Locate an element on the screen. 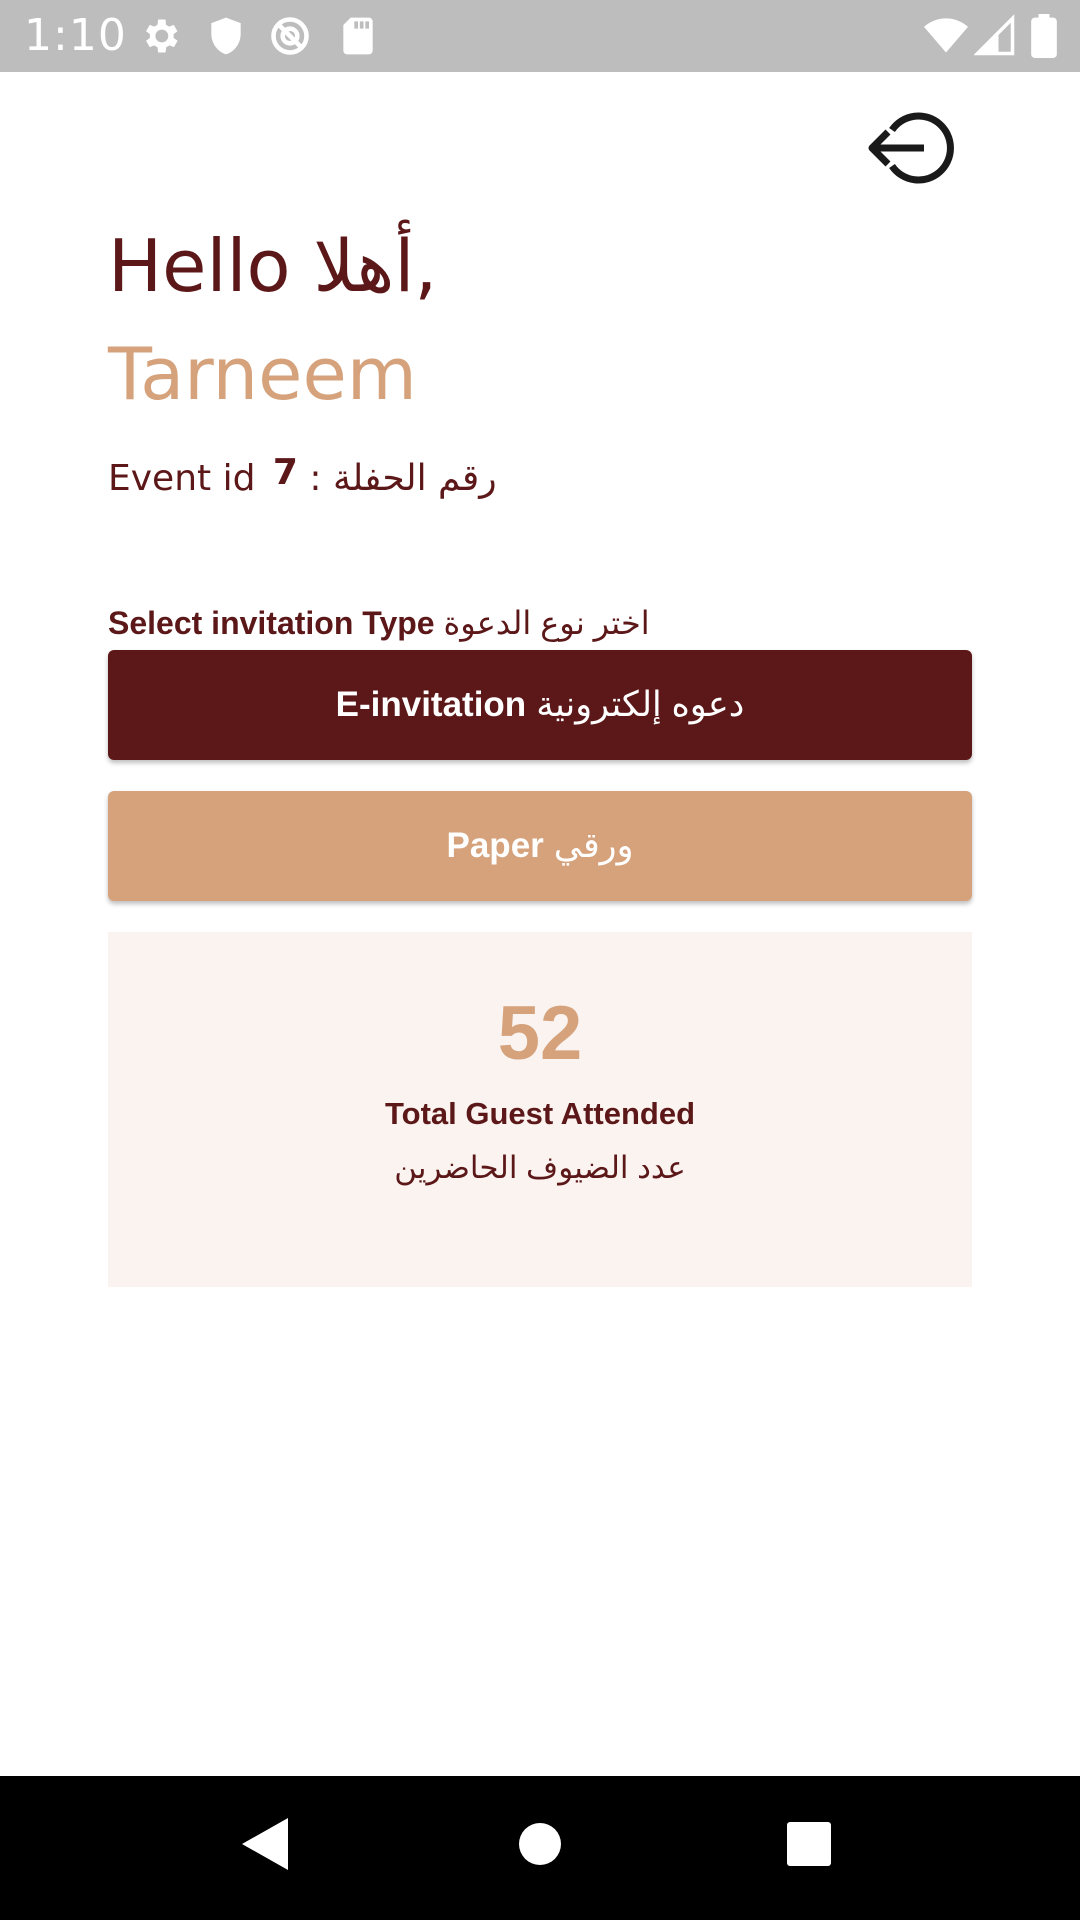 The width and height of the screenshot is (1080, 1920). event-id-label: Event id رقم الحفلة : is located at coordinates (302, 478).